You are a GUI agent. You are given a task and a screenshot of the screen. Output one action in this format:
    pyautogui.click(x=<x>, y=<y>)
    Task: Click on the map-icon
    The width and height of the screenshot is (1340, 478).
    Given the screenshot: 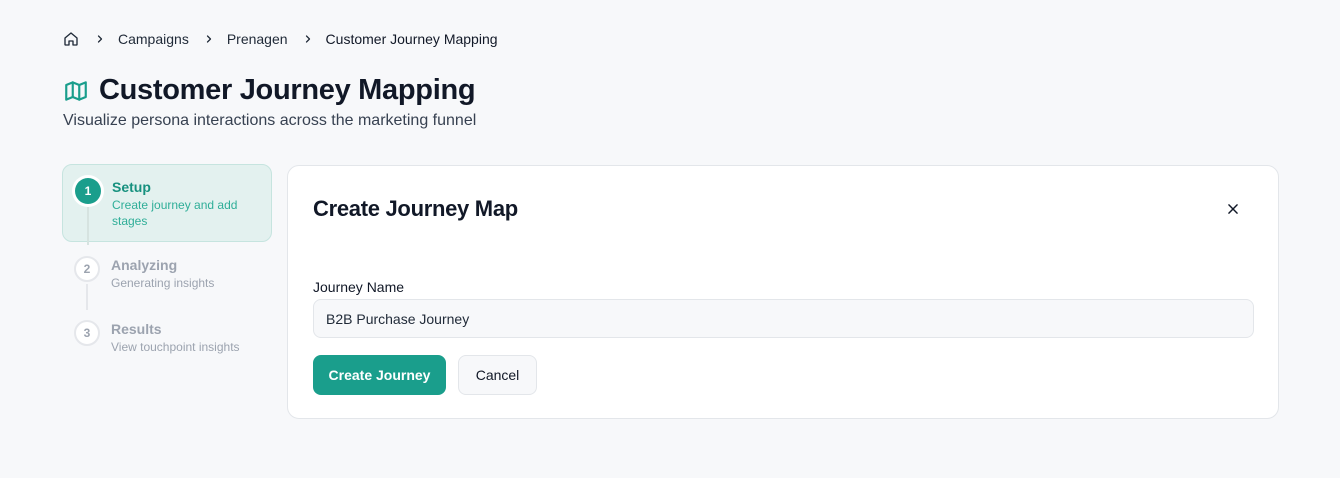 What is the action you would take?
    pyautogui.click(x=76, y=91)
    